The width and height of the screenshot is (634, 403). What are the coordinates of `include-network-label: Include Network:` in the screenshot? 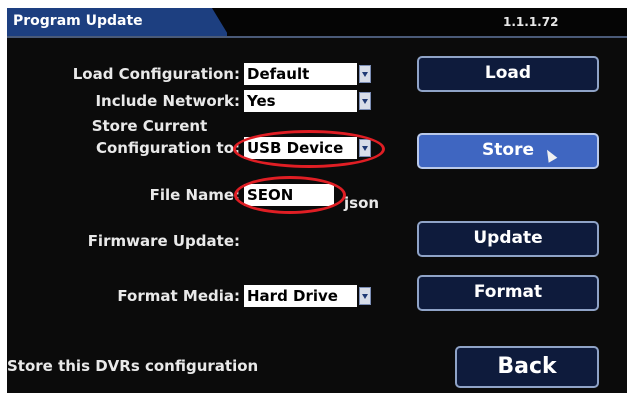 It's located at (167, 101).